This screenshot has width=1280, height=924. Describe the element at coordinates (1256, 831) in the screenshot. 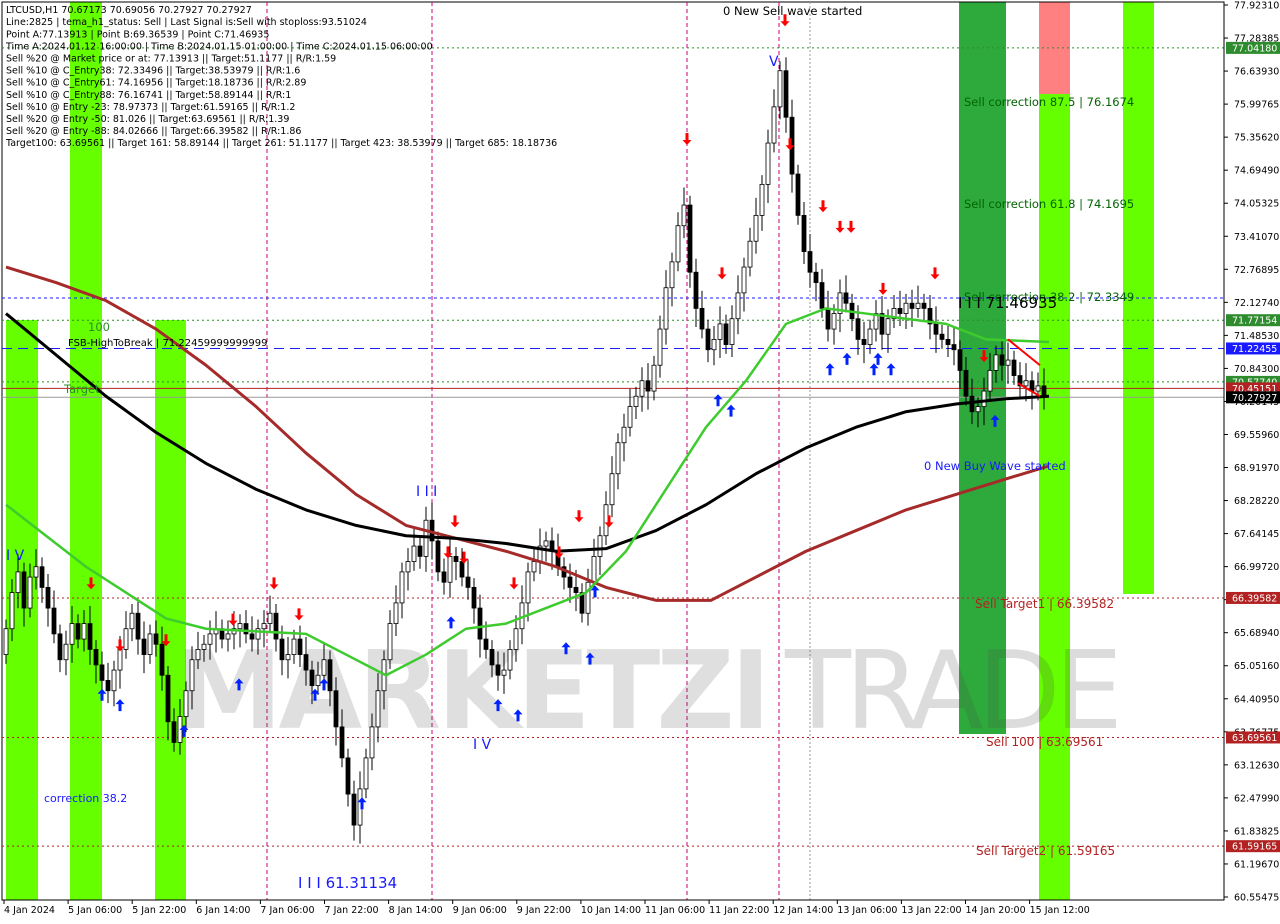

I see `y-tick-label: 61.83825` at that location.